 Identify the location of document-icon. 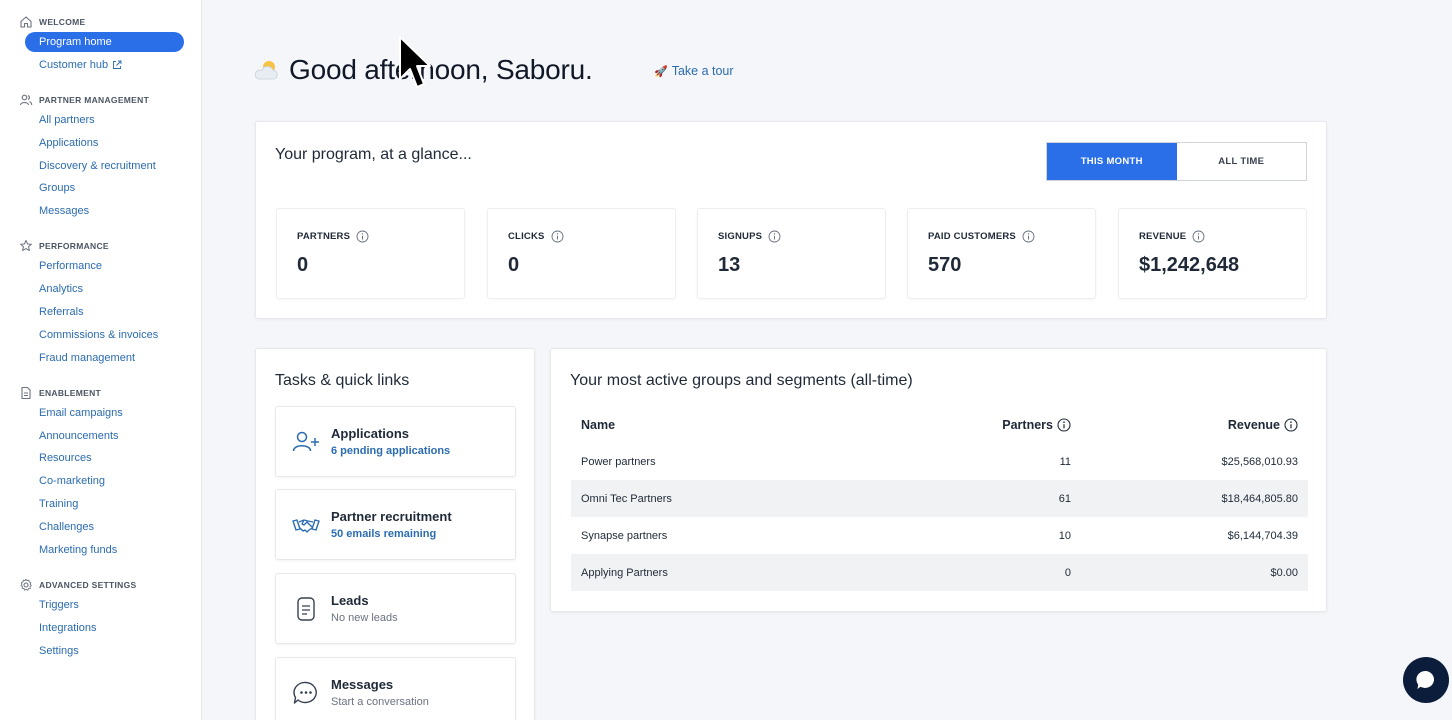
(26, 392).